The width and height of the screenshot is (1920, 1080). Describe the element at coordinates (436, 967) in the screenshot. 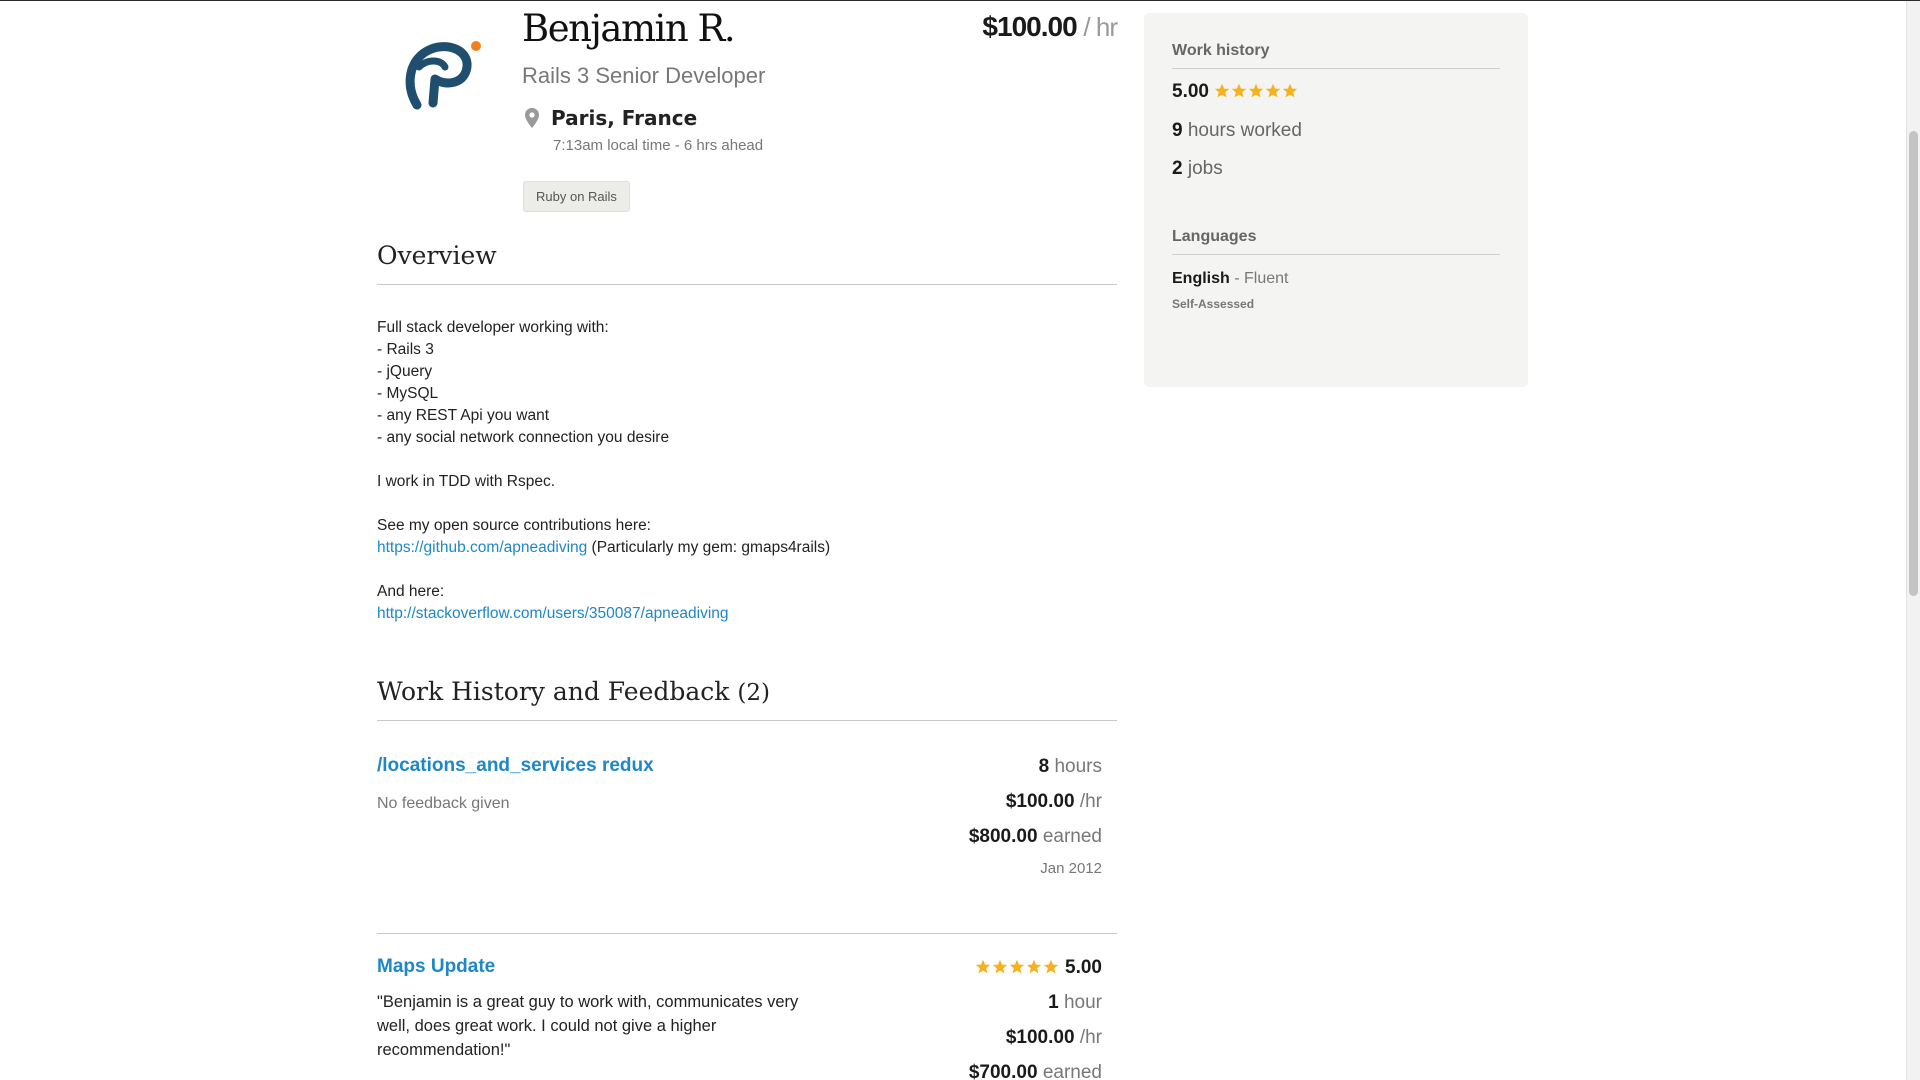

I see `job-title-link: Maps Update` at that location.